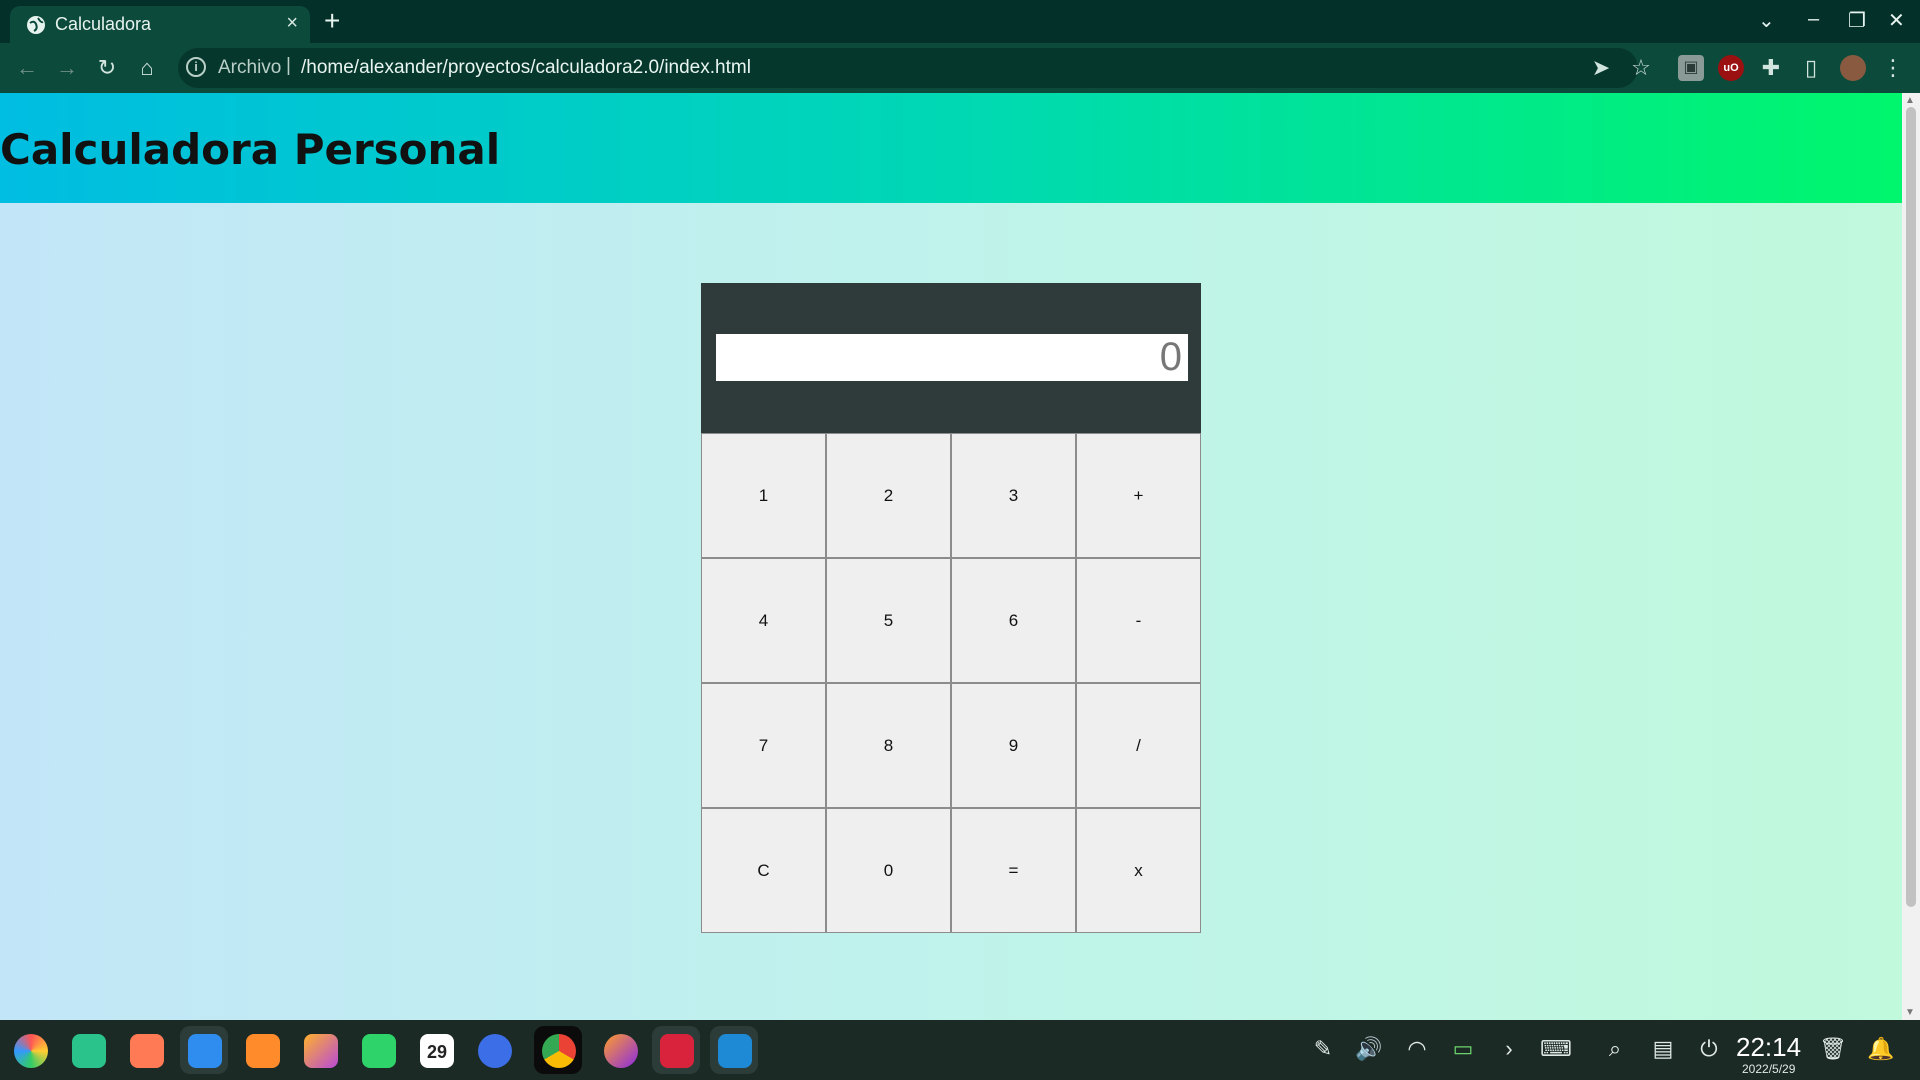  What do you see at coordinates (88, 1050) in the screenshot?
I see `file-manager-app-icon` at bounding box center [88, 1050].